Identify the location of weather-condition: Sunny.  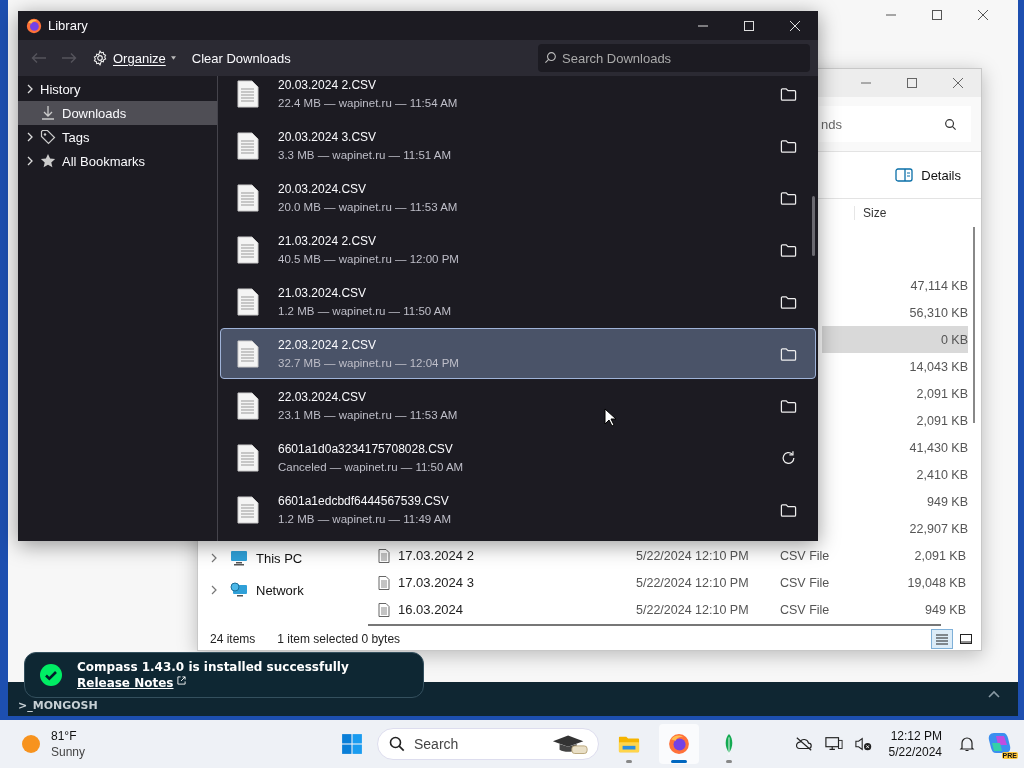
(68, 752).